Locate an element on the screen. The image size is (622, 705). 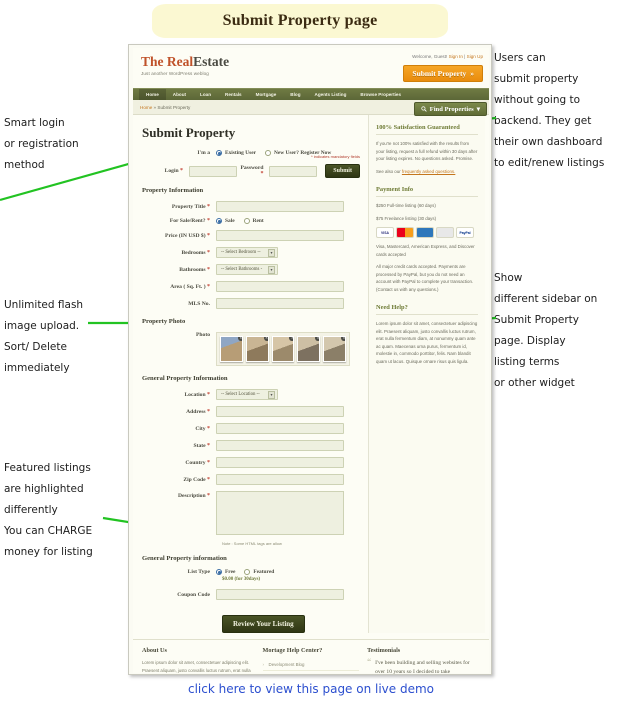
coupon-code-input is located at coordinates (280, 594).